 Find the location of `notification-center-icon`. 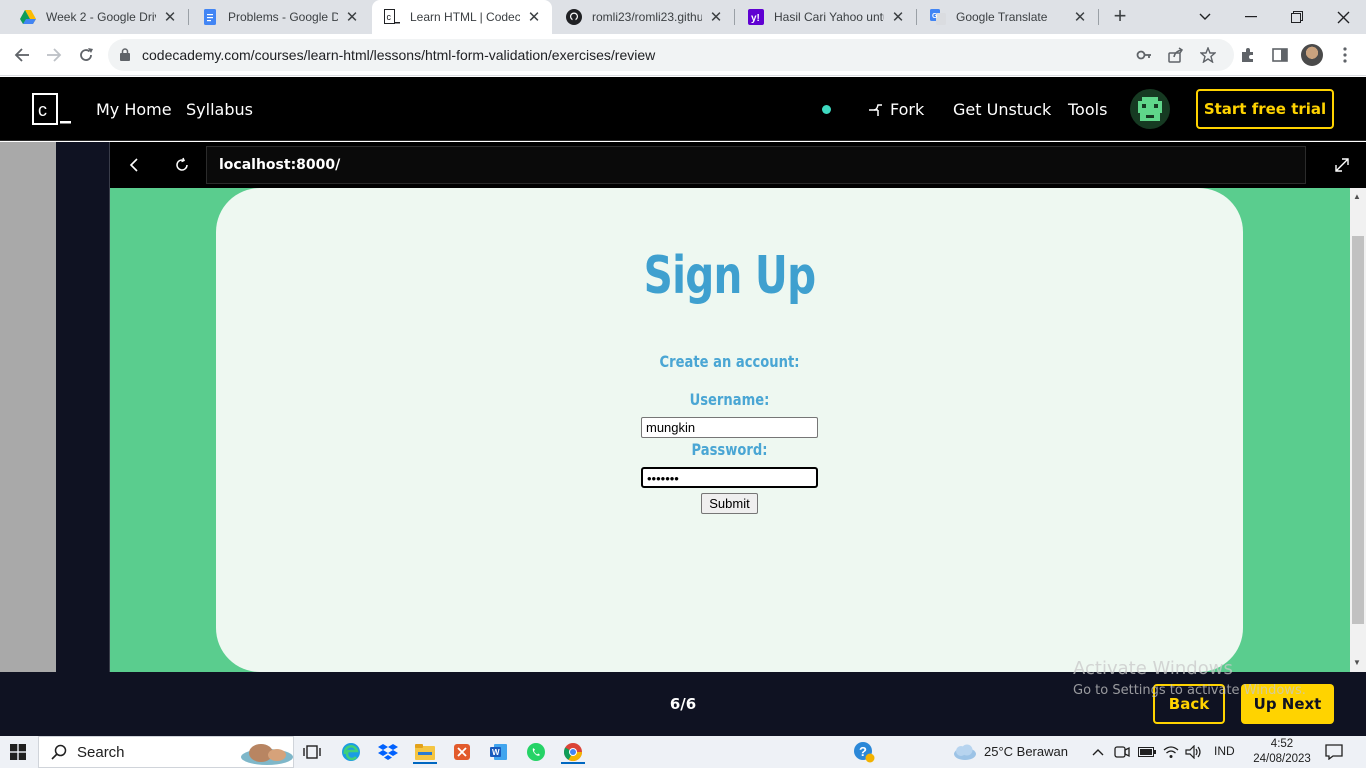

notification-center-icon is located at coordinates (1334, 752).